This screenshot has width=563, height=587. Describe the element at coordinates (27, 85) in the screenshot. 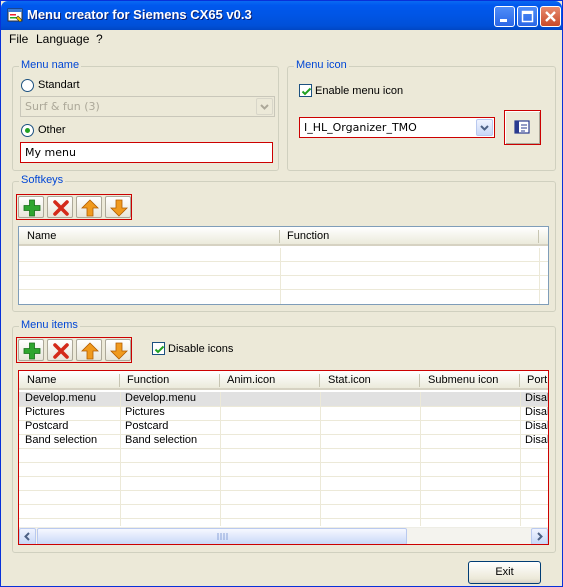

I see `standart-radio` at that location.